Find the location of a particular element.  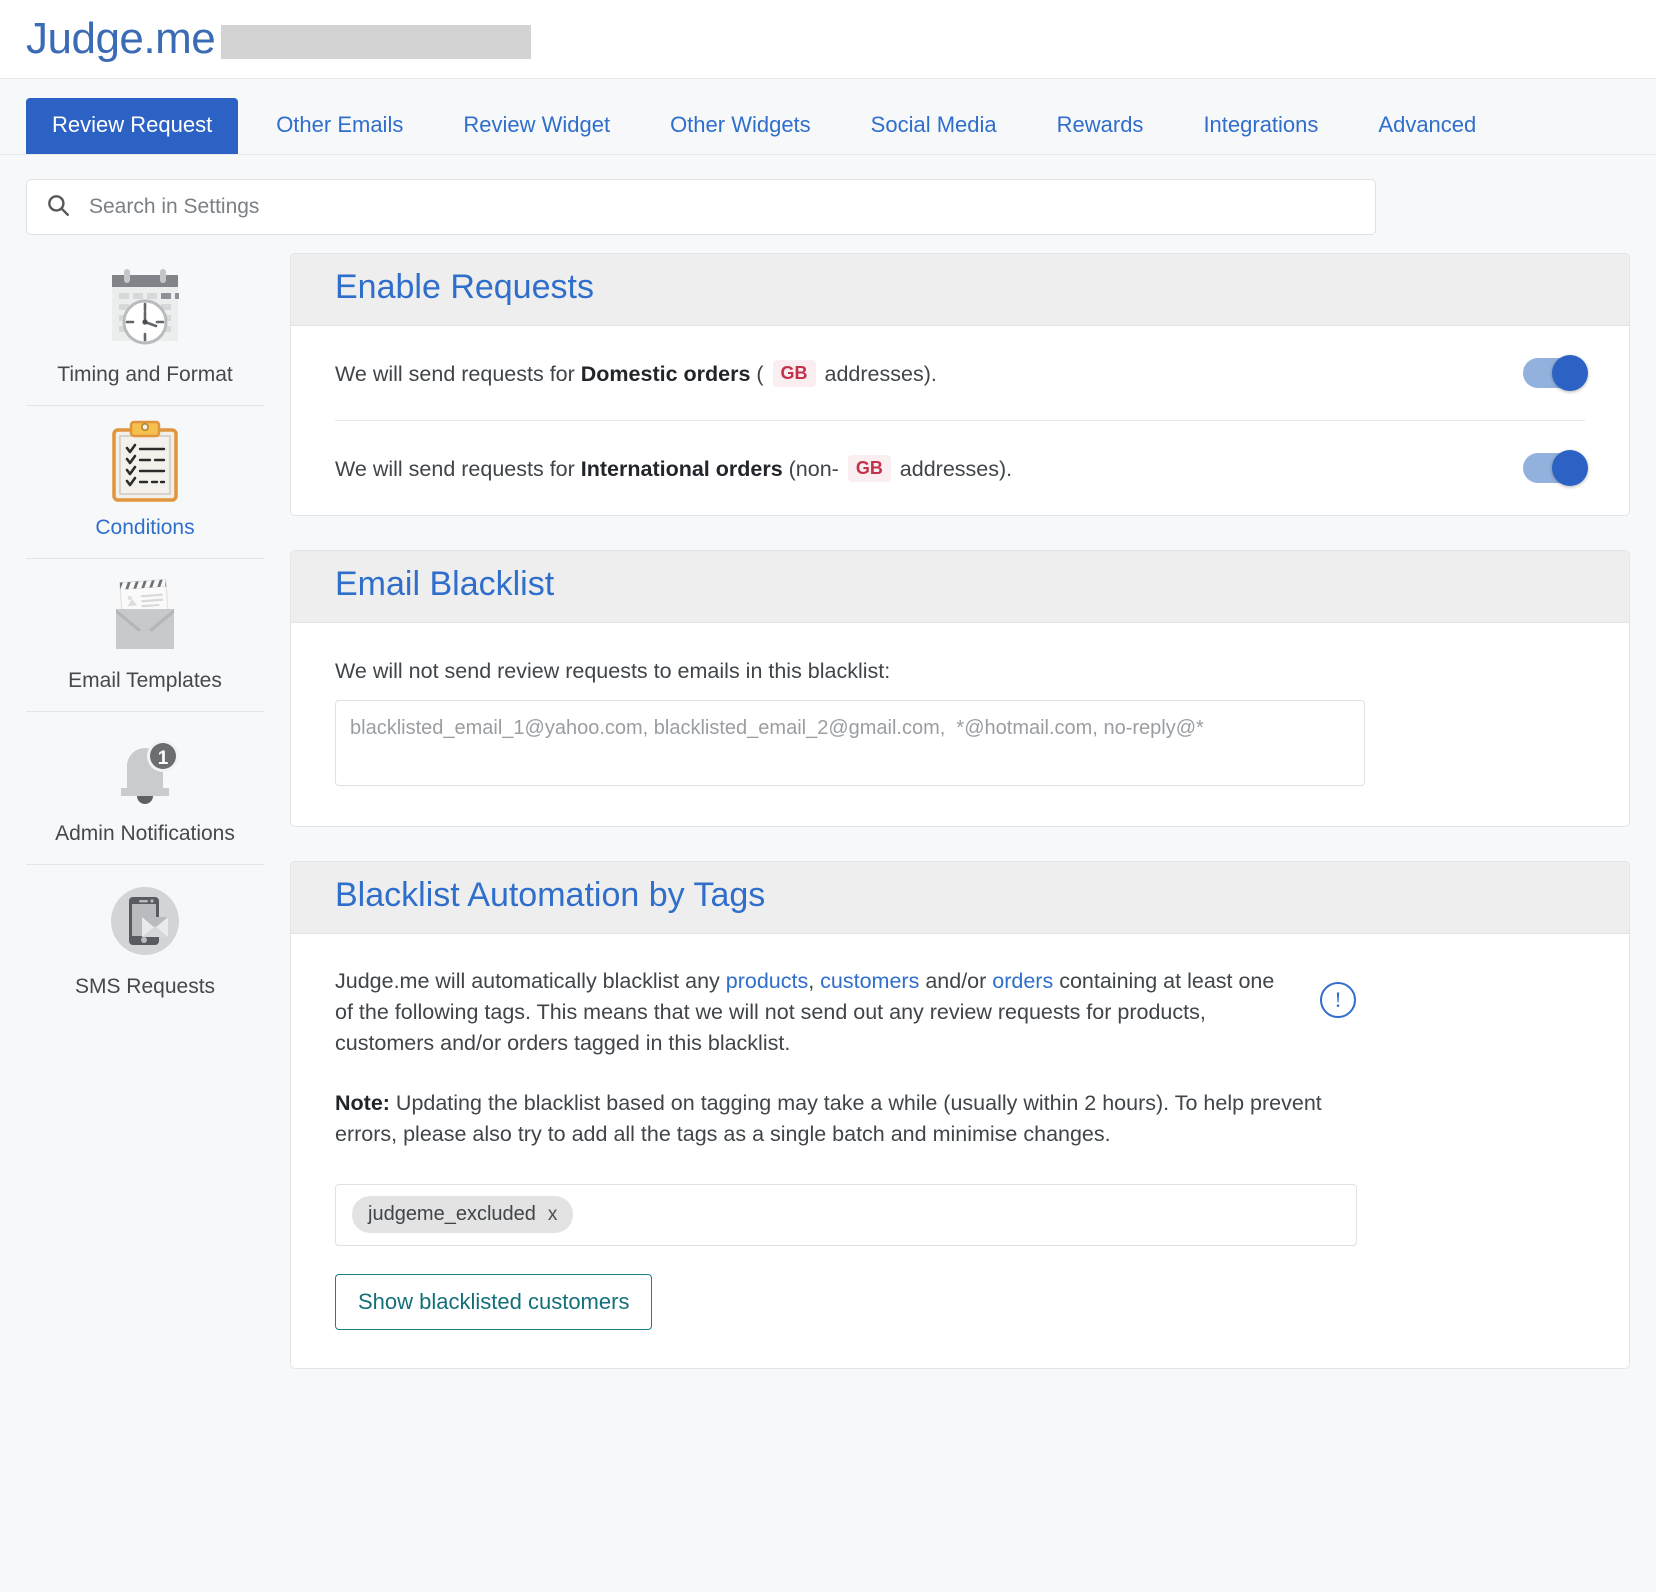

sidebar-item-email-templates: Email Templates is located at coordinates (145, 635).